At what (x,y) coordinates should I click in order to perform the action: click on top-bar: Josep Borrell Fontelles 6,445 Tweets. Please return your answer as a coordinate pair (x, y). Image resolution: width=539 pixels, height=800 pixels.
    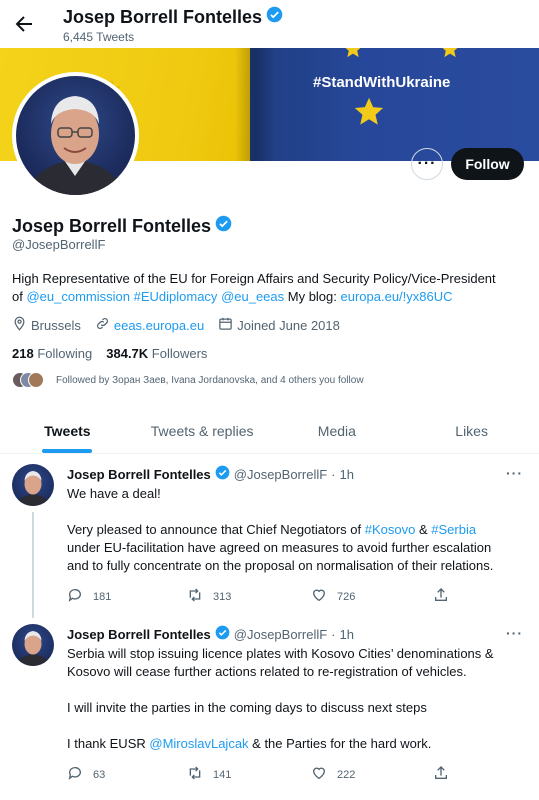
    Looking at the image, I should click on (269, 24).